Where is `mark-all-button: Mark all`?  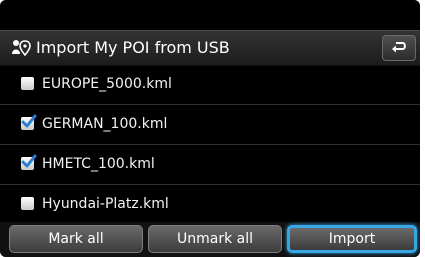 mark-all-button: Mark all is located at coordinates (76, 239).